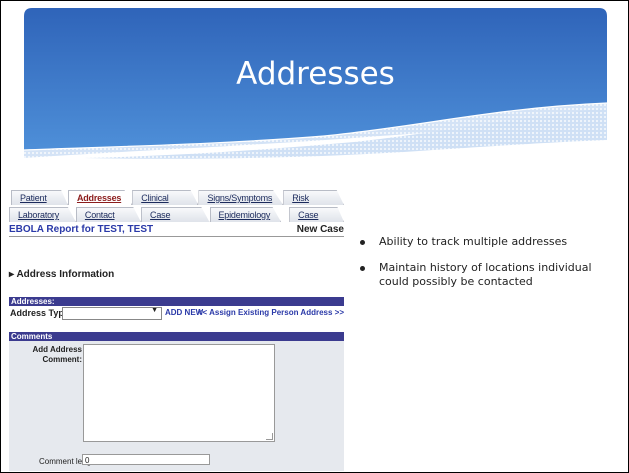 This screenshot has width=629, height=473. I want to click on section-header: ▸ Address Information, so click(61, 274).